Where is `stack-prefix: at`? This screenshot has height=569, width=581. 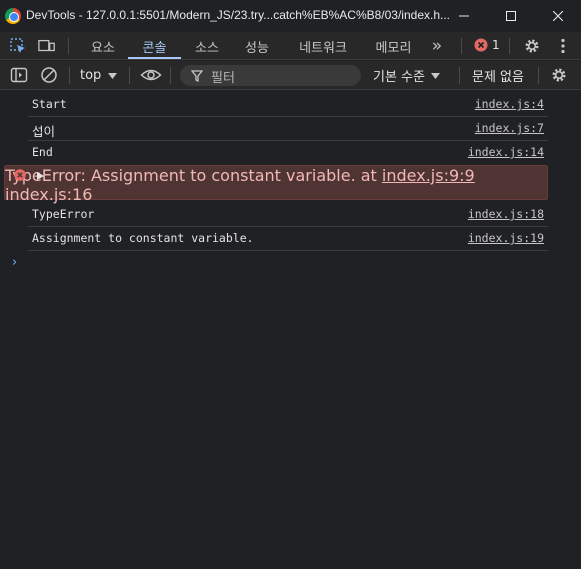
stack-prefix: at is located at coordinates (371, 175).